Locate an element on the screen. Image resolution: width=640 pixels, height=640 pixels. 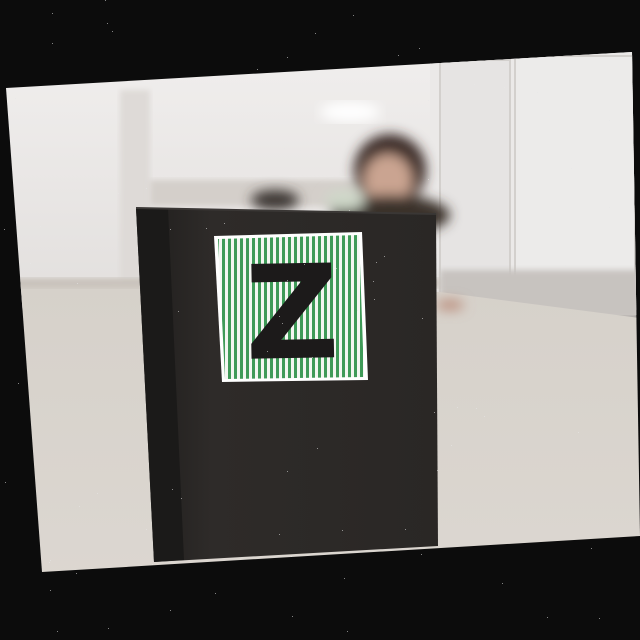
letter-sign: Z is located at coordinates (291, 311).